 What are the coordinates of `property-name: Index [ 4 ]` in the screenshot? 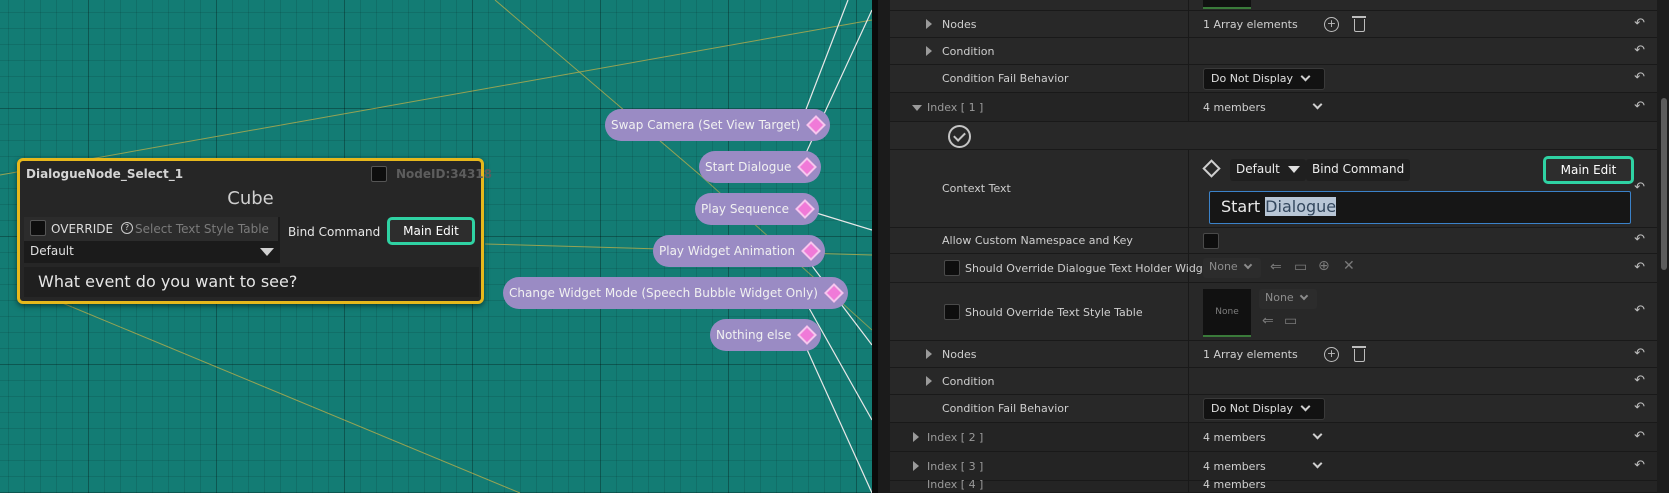 It's located at (955, 484).